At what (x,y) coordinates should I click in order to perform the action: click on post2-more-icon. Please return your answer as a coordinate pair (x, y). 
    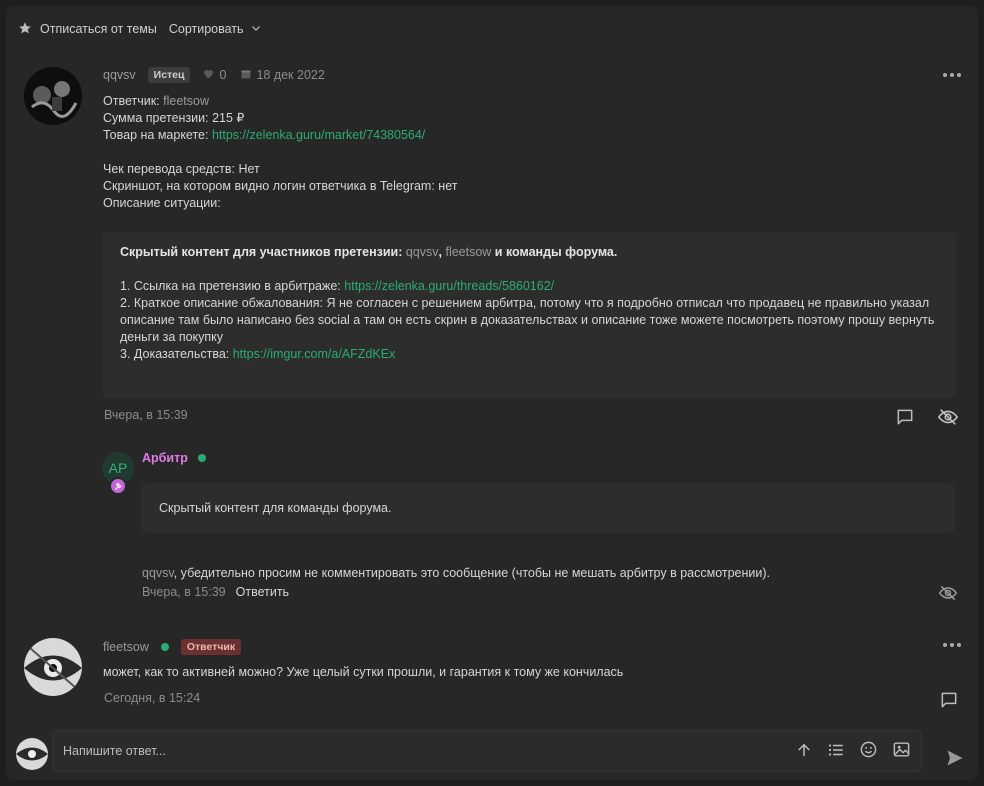
    Looking at the image, I should click on (952, 645).